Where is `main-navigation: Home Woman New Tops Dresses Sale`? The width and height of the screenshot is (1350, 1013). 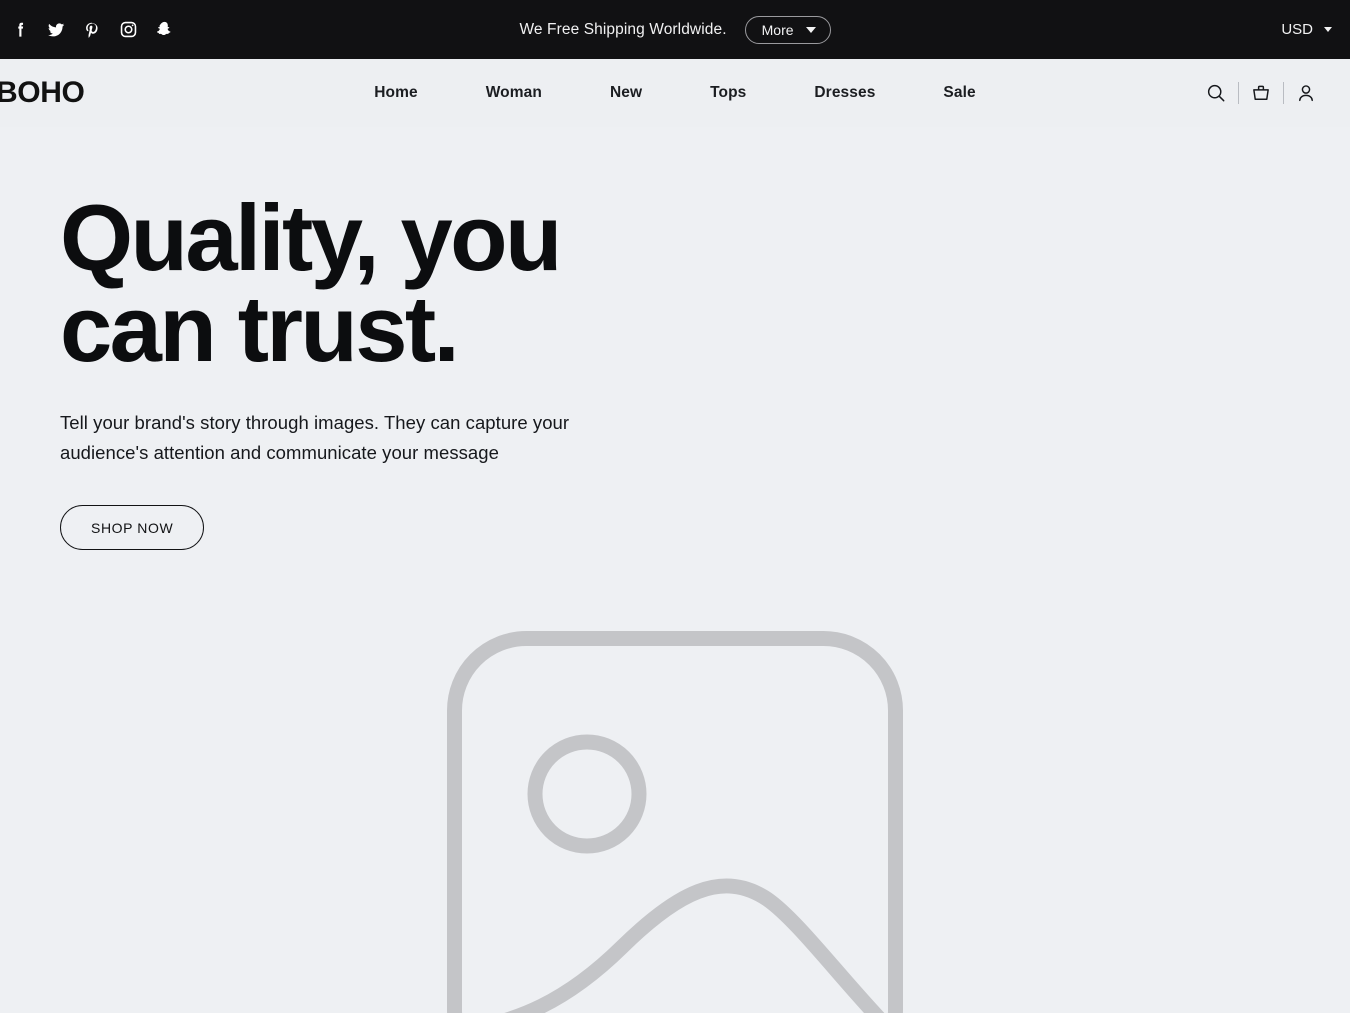
main-navigation: Home Woman New Tops Dresses Sale is located at coordinates (675, 93).